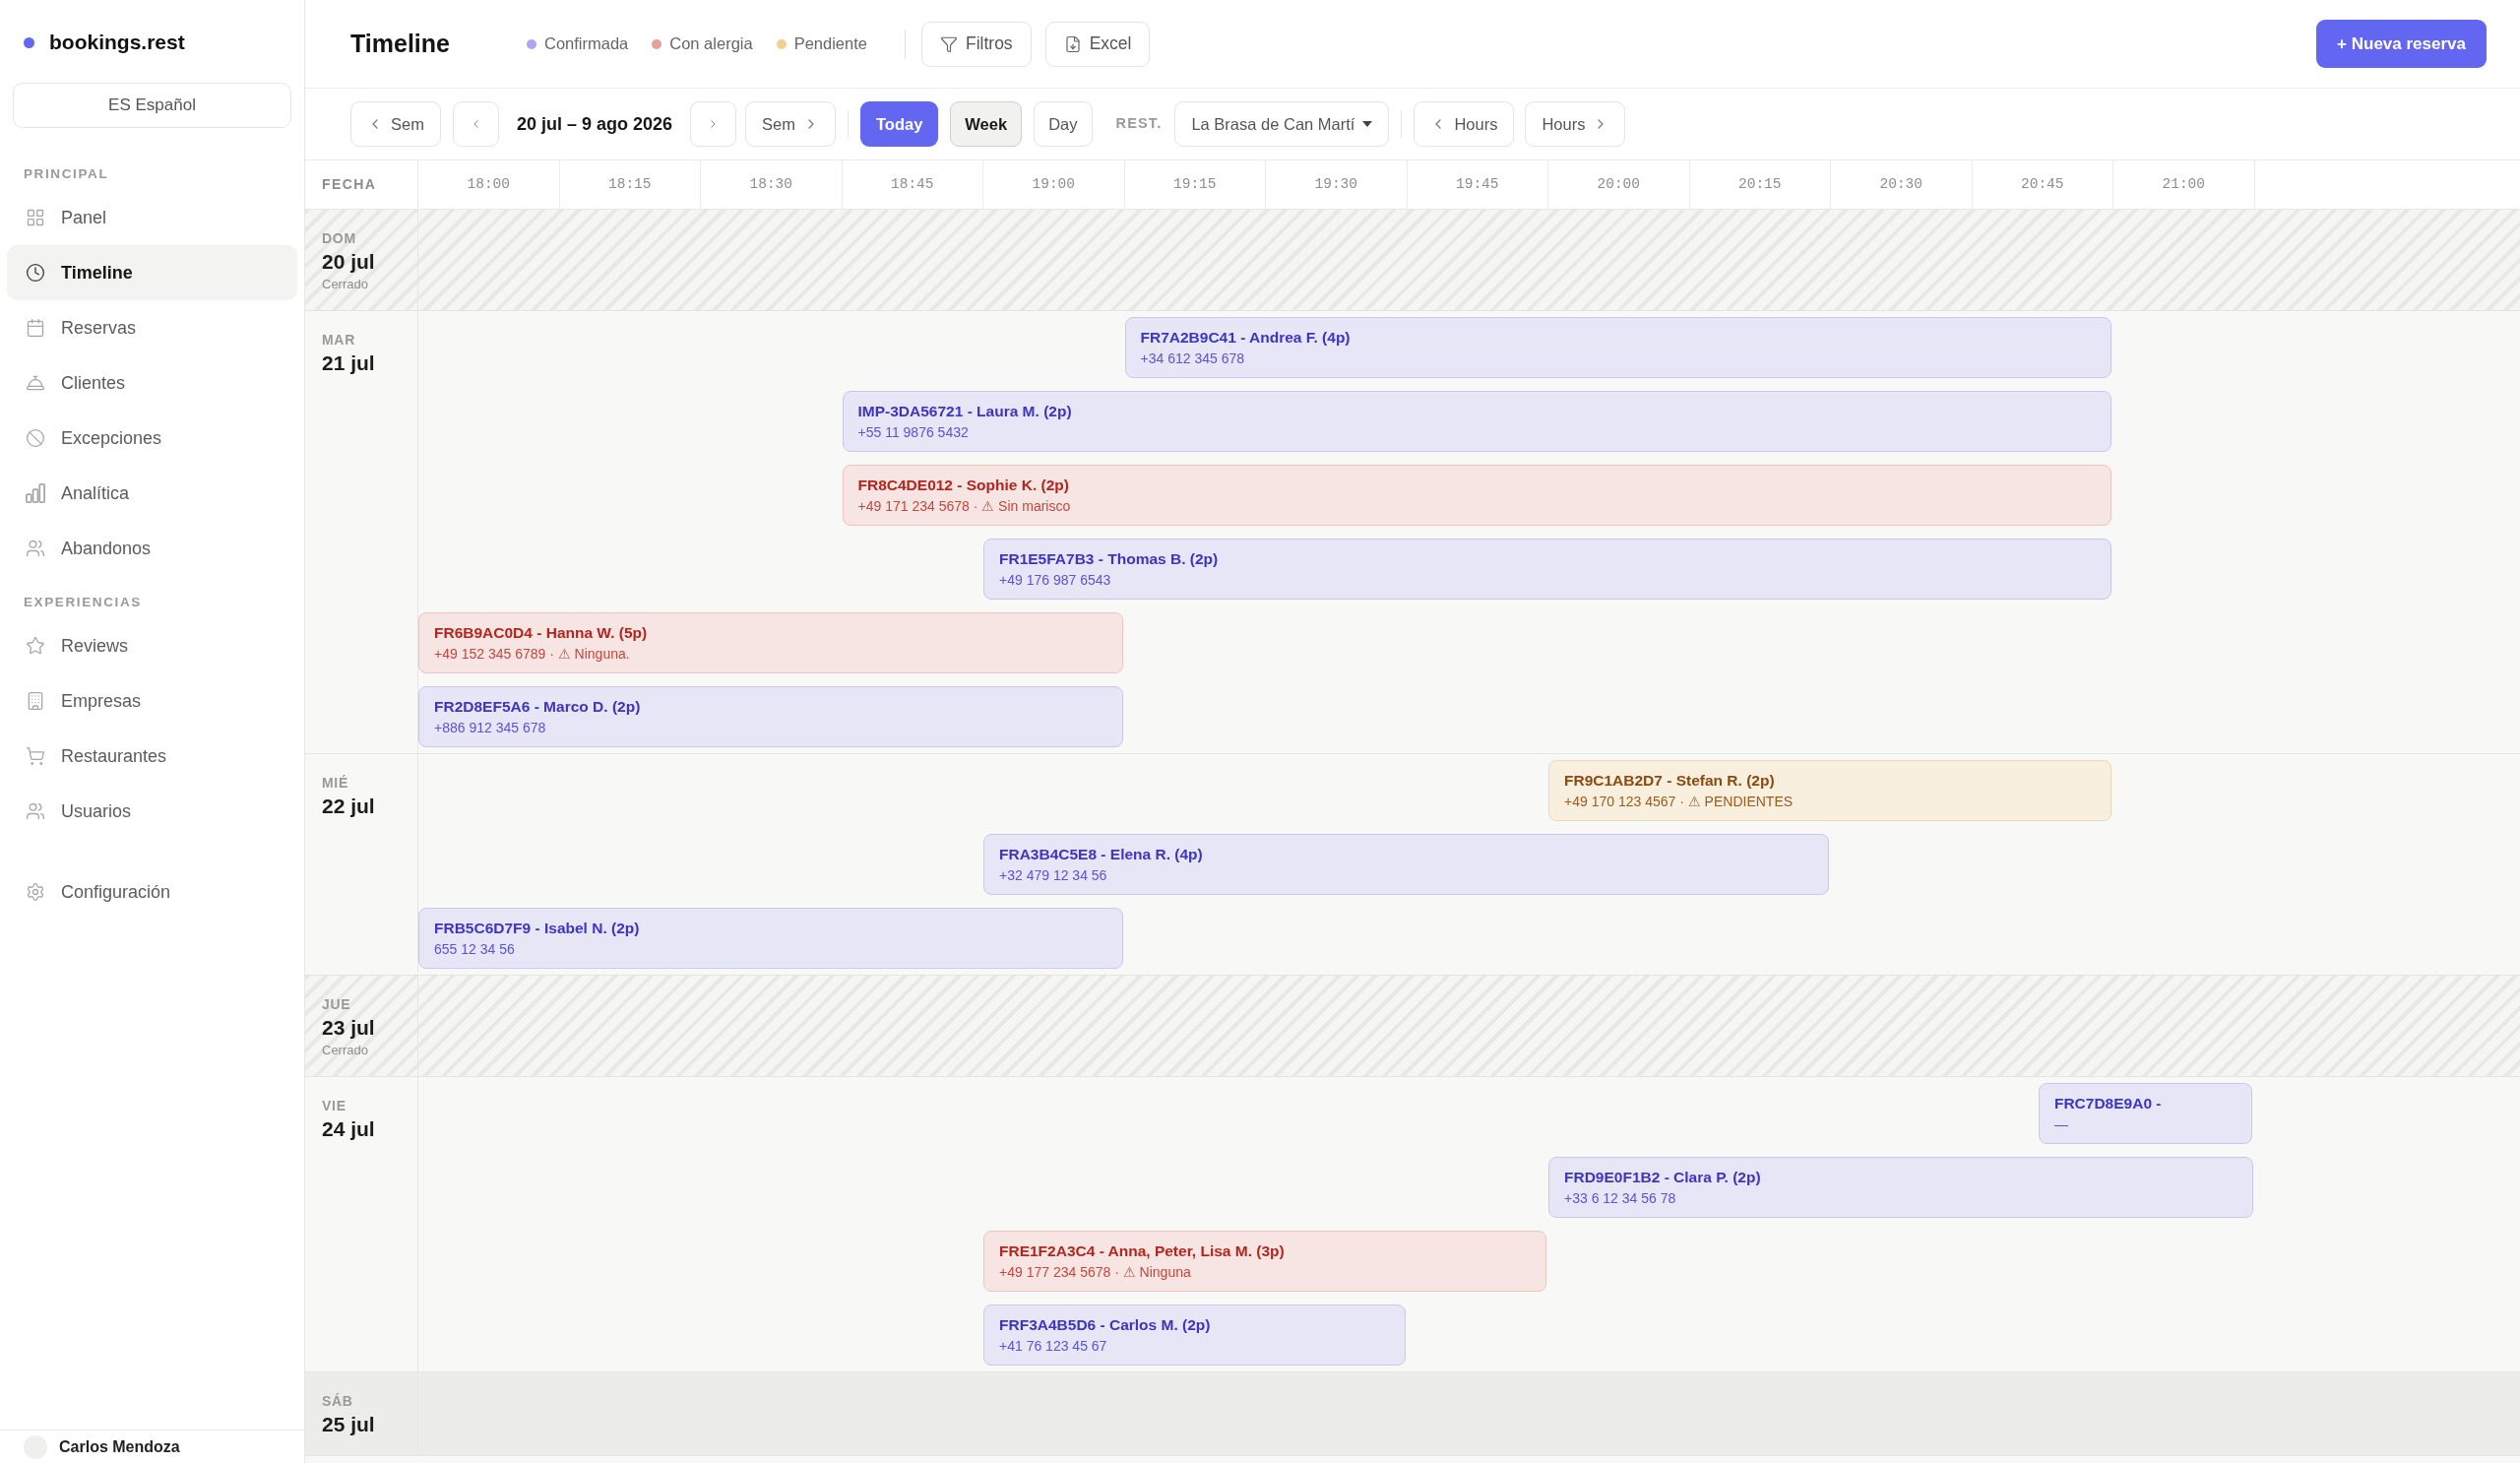 This screenshot has width=2520, height=1463. I want to click on booking-title: FRB5C6D7F9 - Isabel N. (2p), so click(537, 929).